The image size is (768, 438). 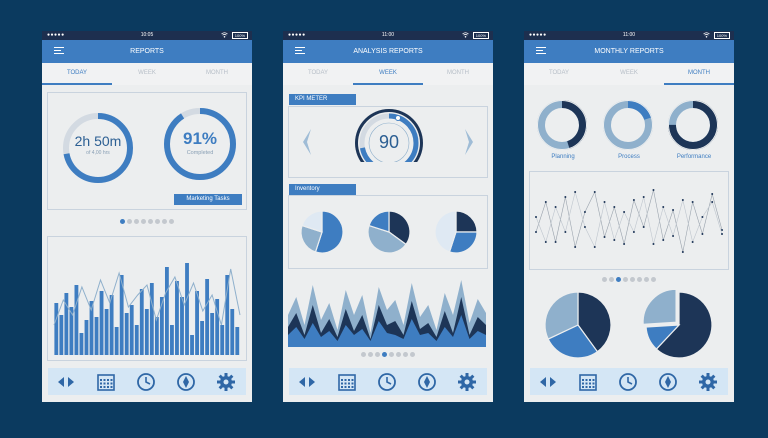 What do you see at coordinates (147, 35) in the screenshot?
I see `status-bar: ●●●●● 10:05 100%` at bounding box center [147, 35].